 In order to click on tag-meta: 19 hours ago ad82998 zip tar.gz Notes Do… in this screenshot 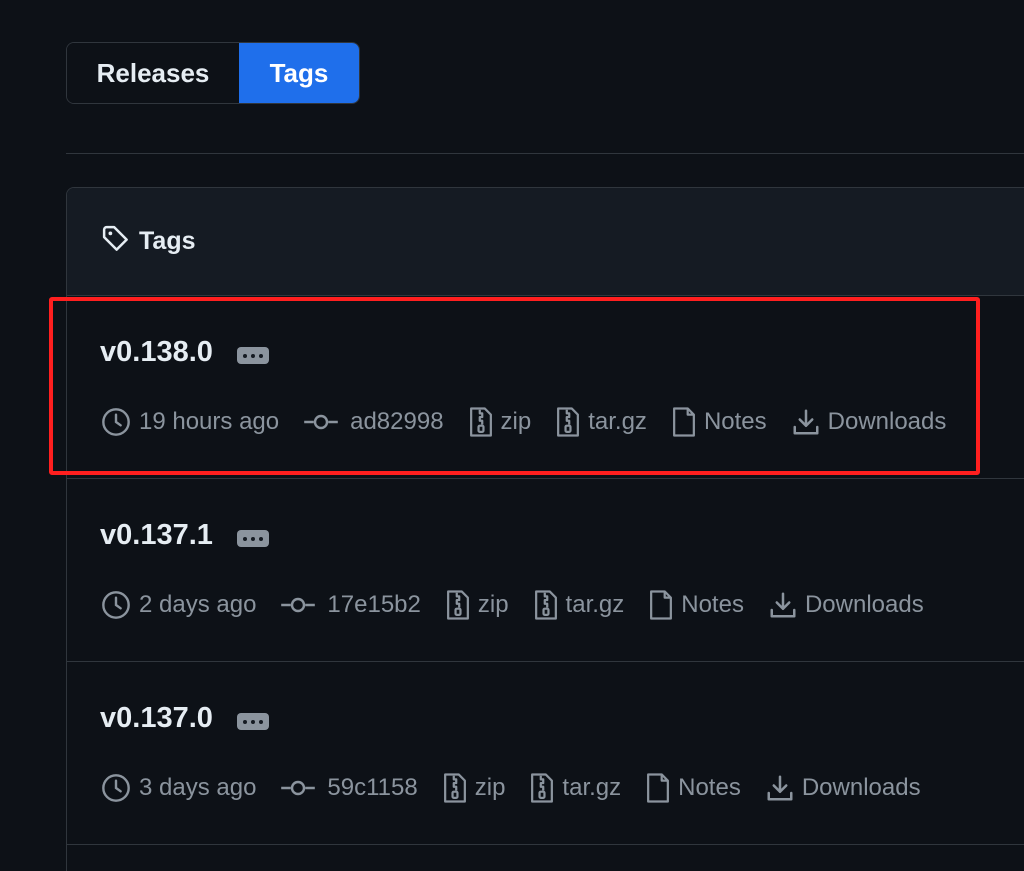, I will do `click(535, 422)`.